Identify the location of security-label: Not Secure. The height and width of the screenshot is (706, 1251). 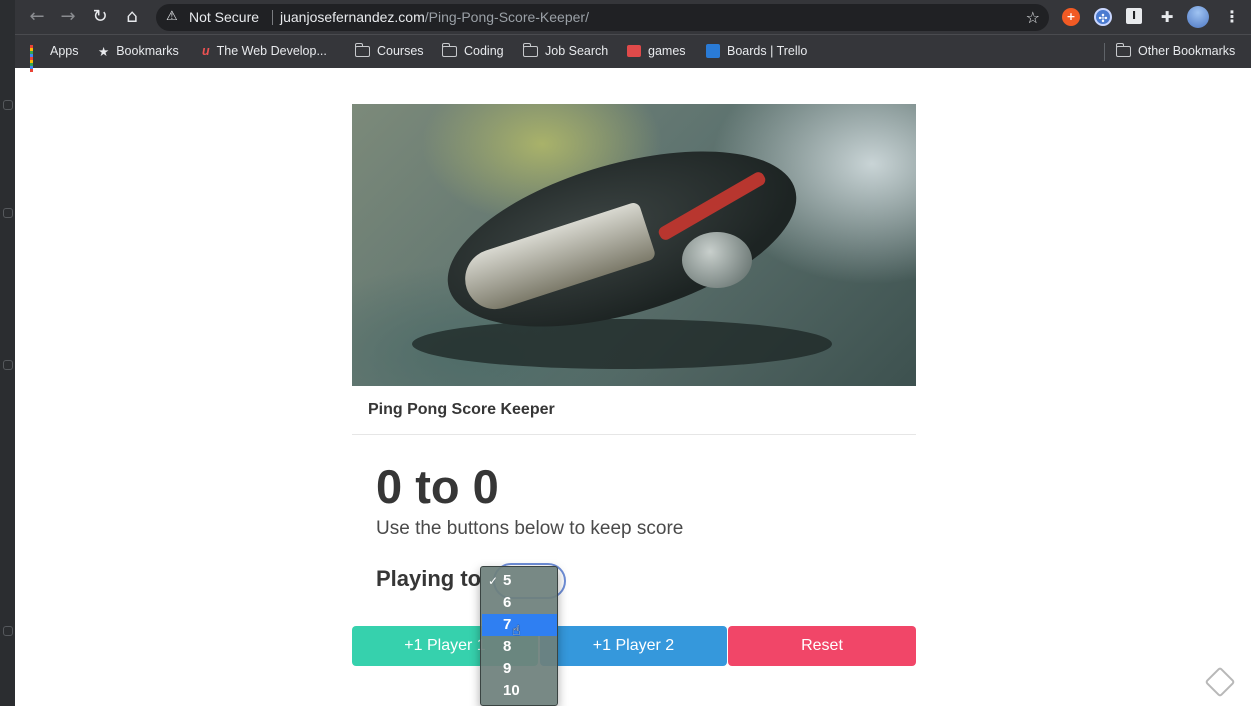
(224, 17).